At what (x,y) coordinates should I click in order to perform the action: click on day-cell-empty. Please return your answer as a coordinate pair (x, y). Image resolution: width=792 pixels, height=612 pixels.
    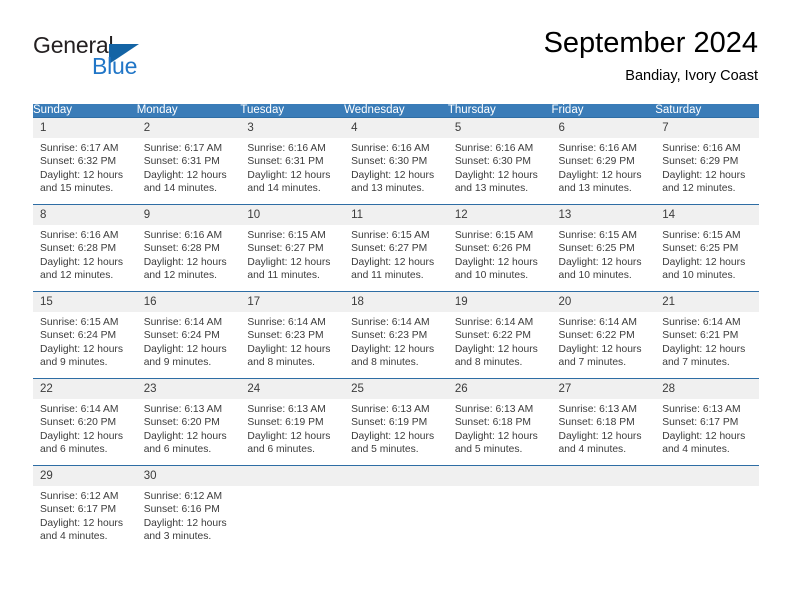
    Looking at the image, I should click on (396, 508).